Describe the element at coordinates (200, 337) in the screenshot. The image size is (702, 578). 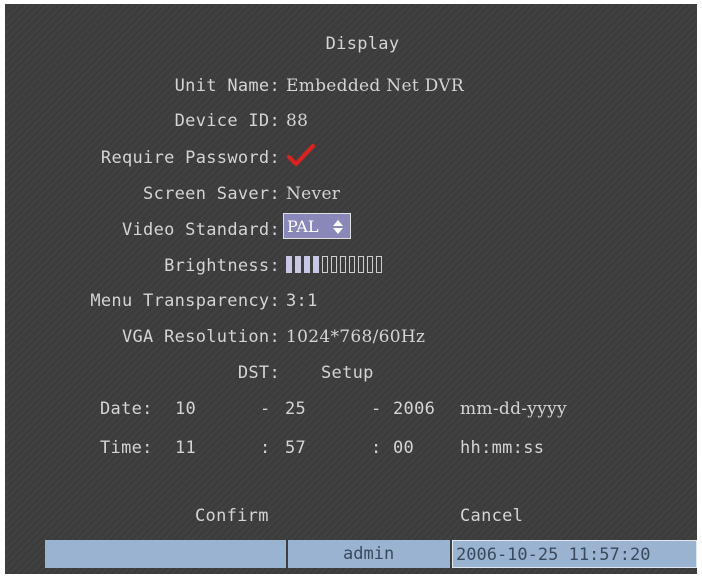
I see `vga-resolution-label: VGA Resolution:` at that location.